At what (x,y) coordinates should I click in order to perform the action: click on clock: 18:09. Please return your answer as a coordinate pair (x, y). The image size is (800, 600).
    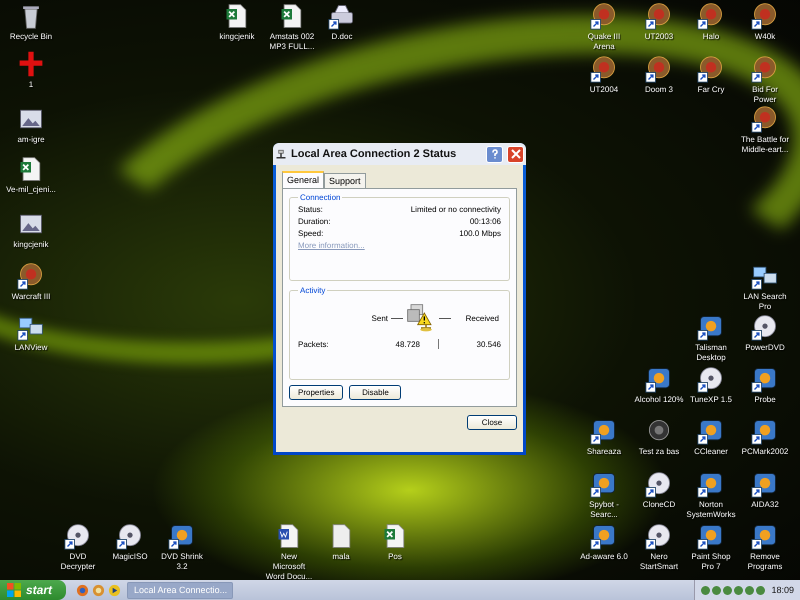
    Looking at the image, I should click on (782, 590).